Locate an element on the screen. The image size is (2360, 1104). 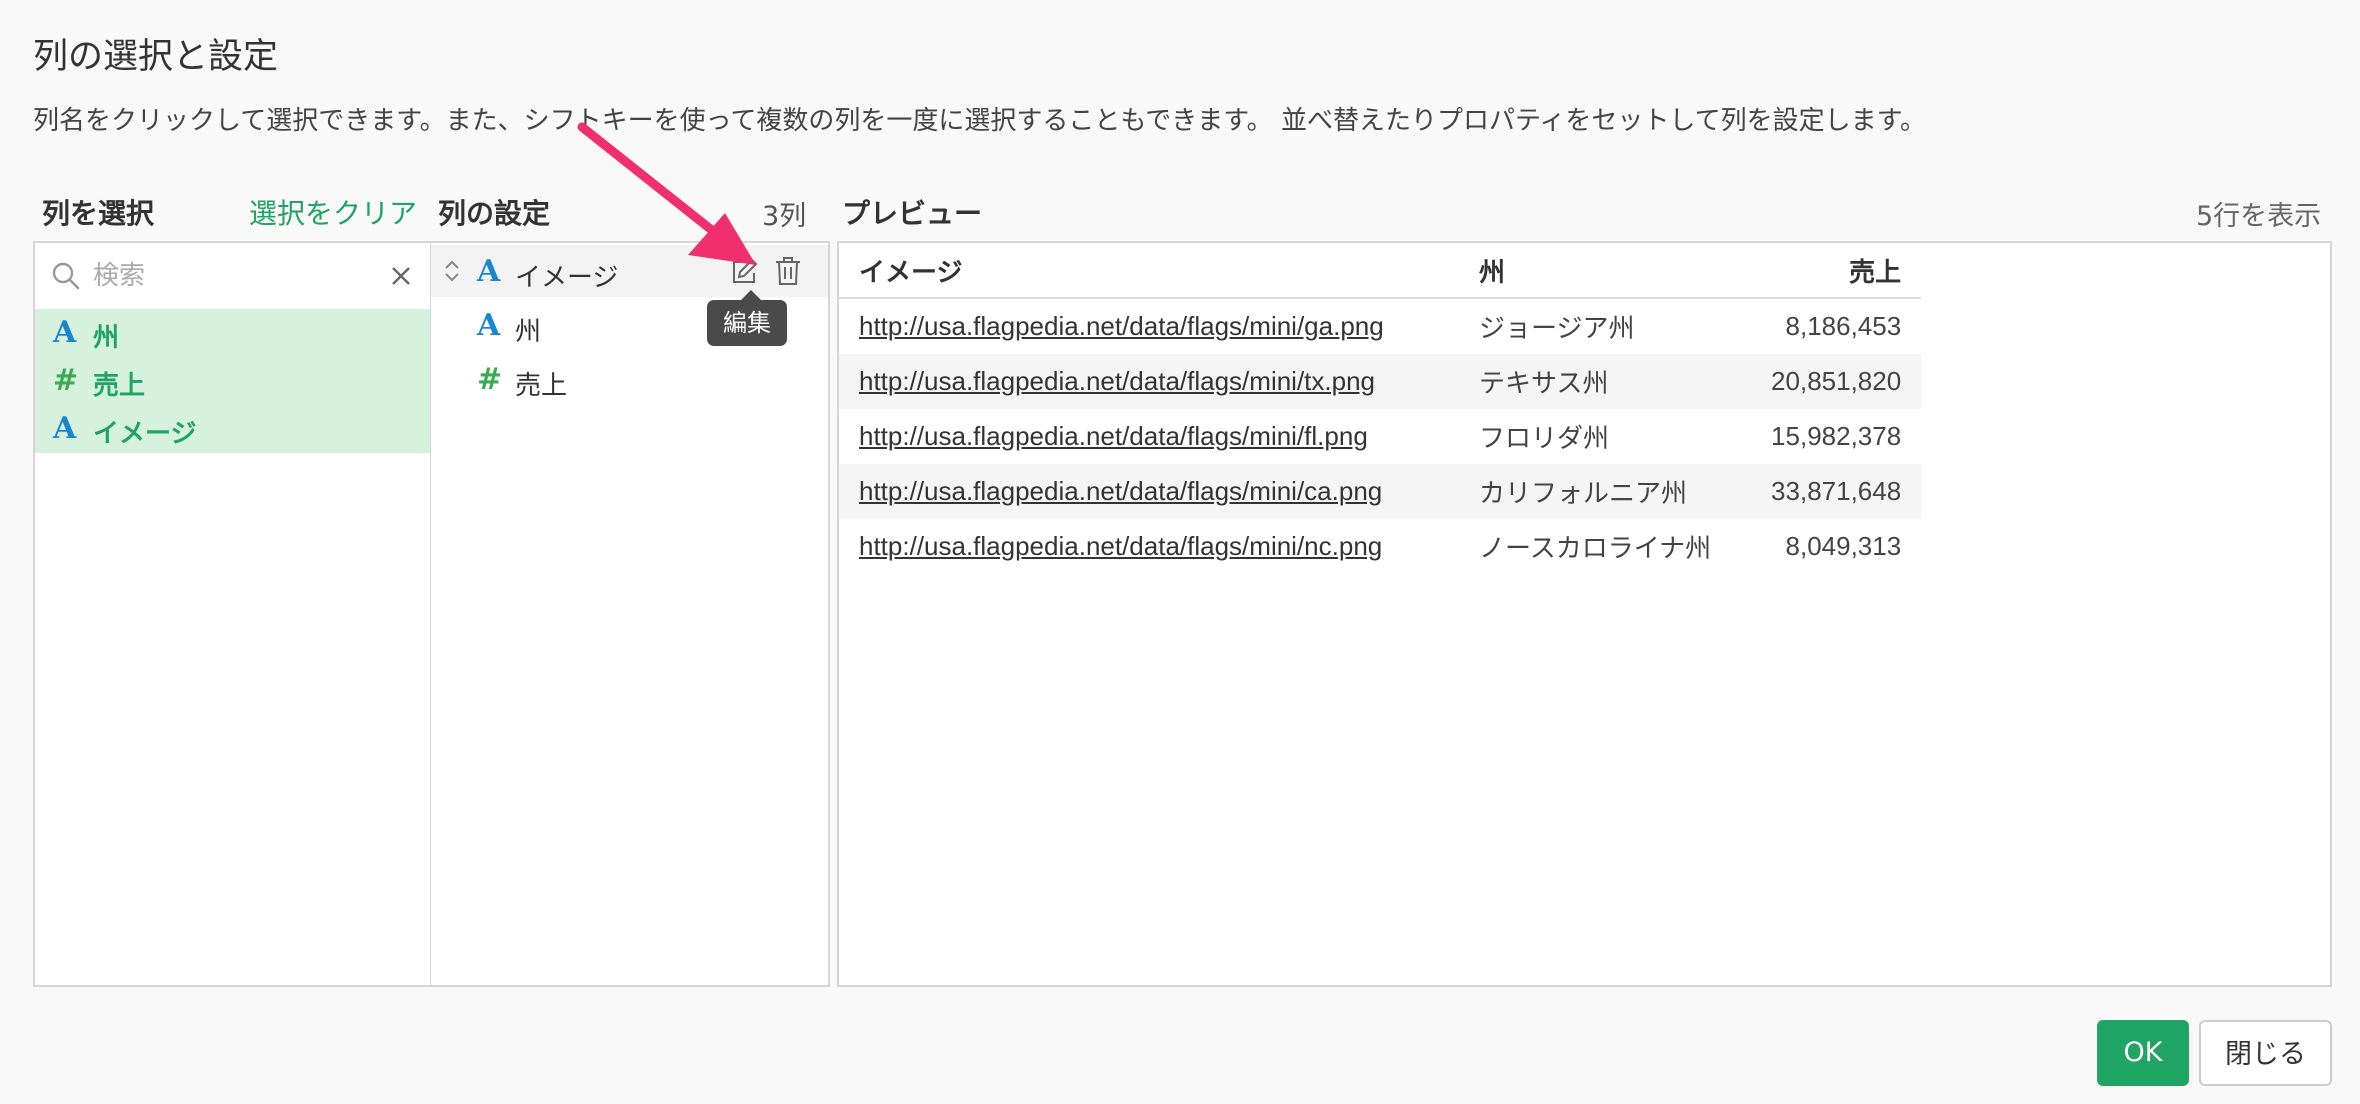
table-header-row: イメージ 州 売上 is located at coordinates (1380, 271).